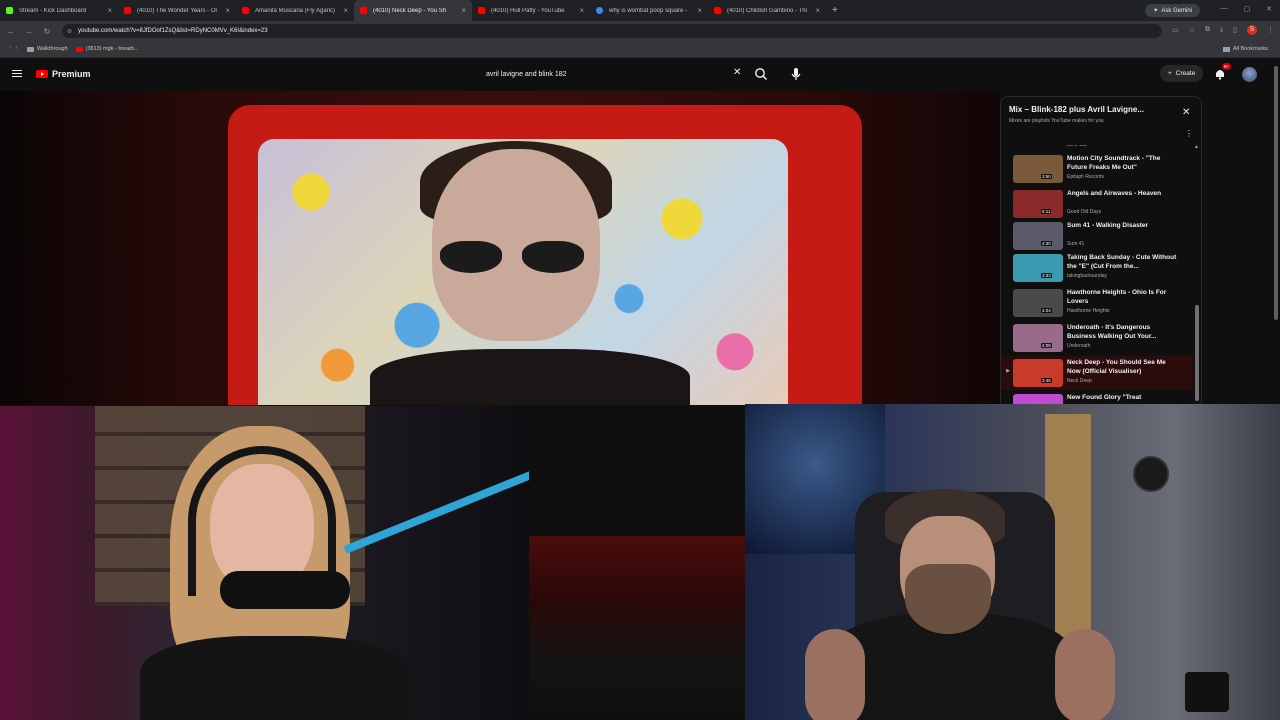 This screenshot has width=1280, height=720. I want to click on all-bookmarks: All Bookmarks, so click(1245, 49).